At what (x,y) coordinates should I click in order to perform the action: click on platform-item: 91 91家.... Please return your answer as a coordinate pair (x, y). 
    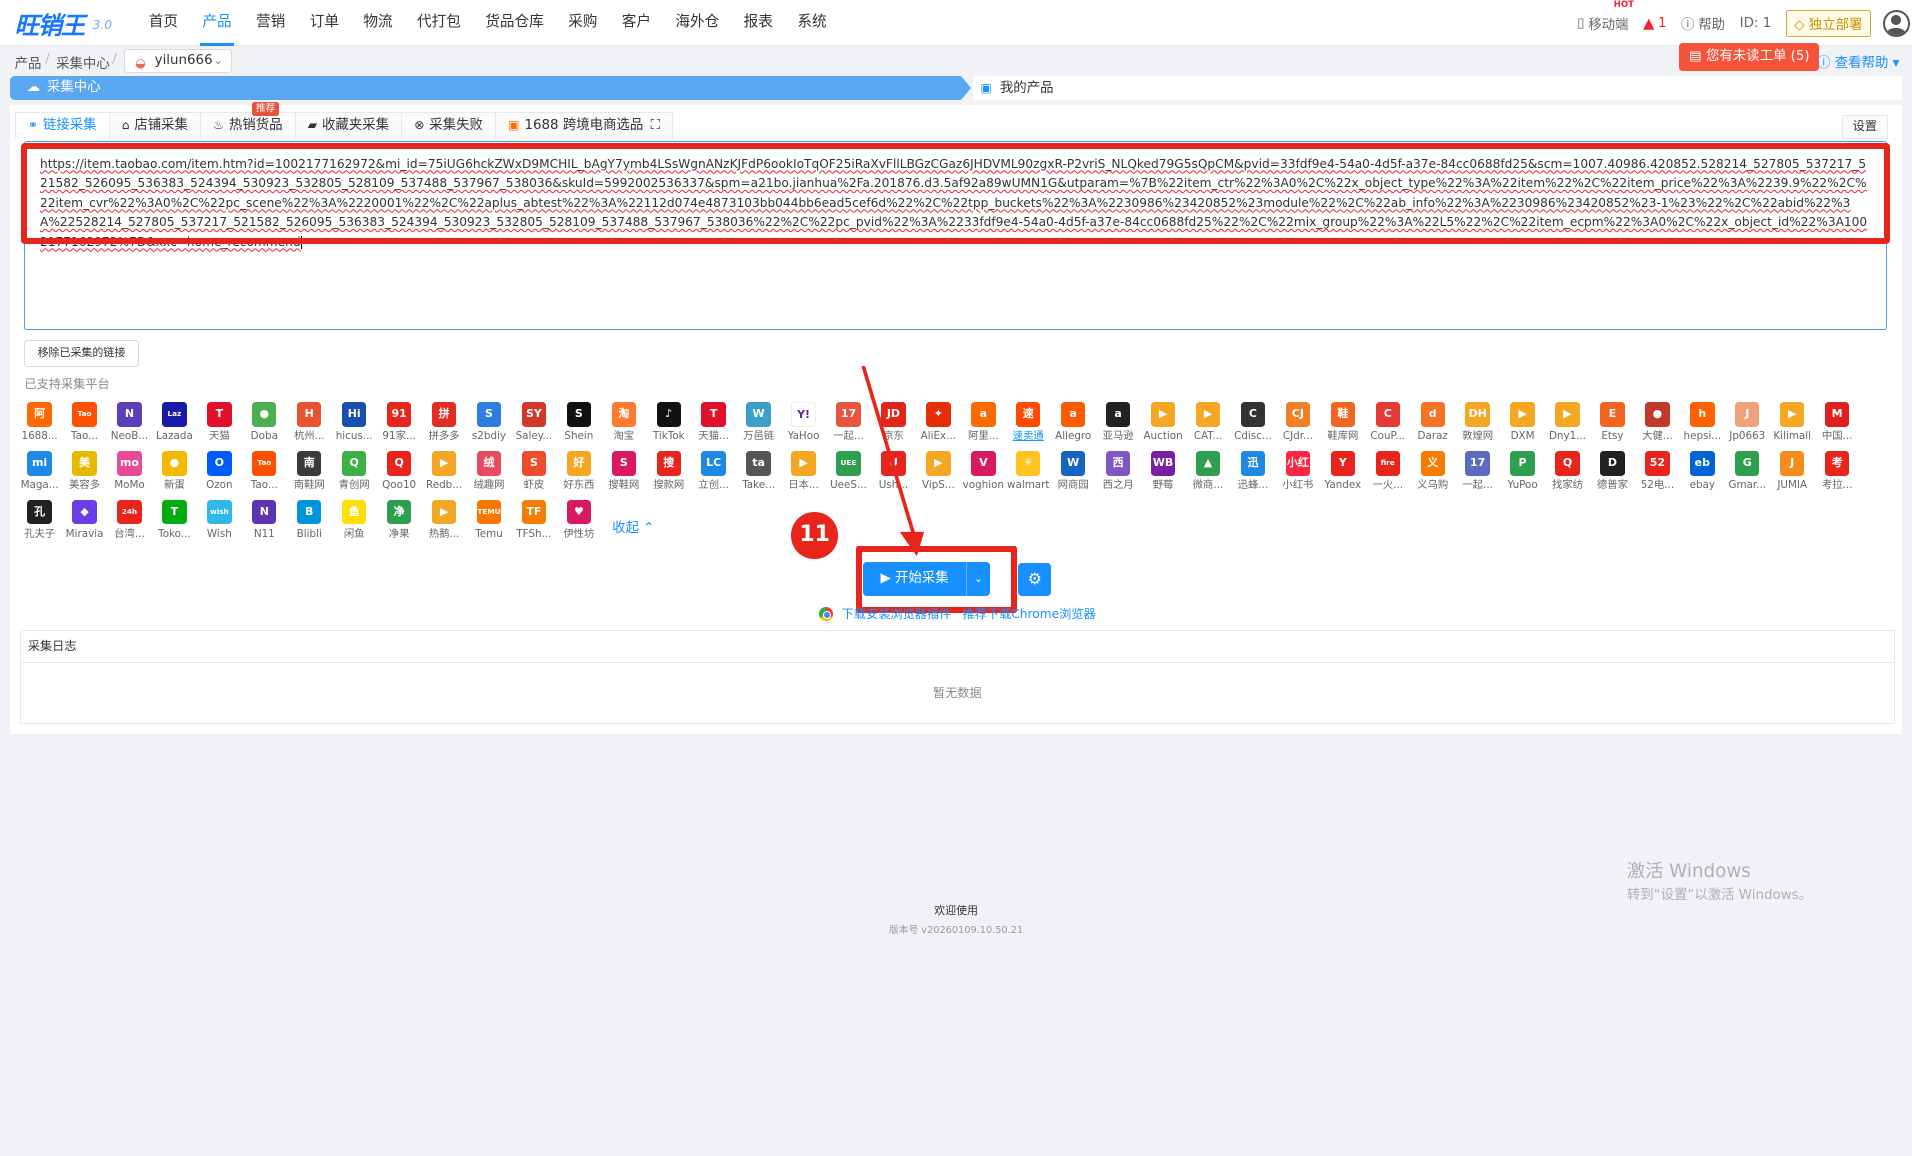
    Looking at the image, I should click on (399, 426).